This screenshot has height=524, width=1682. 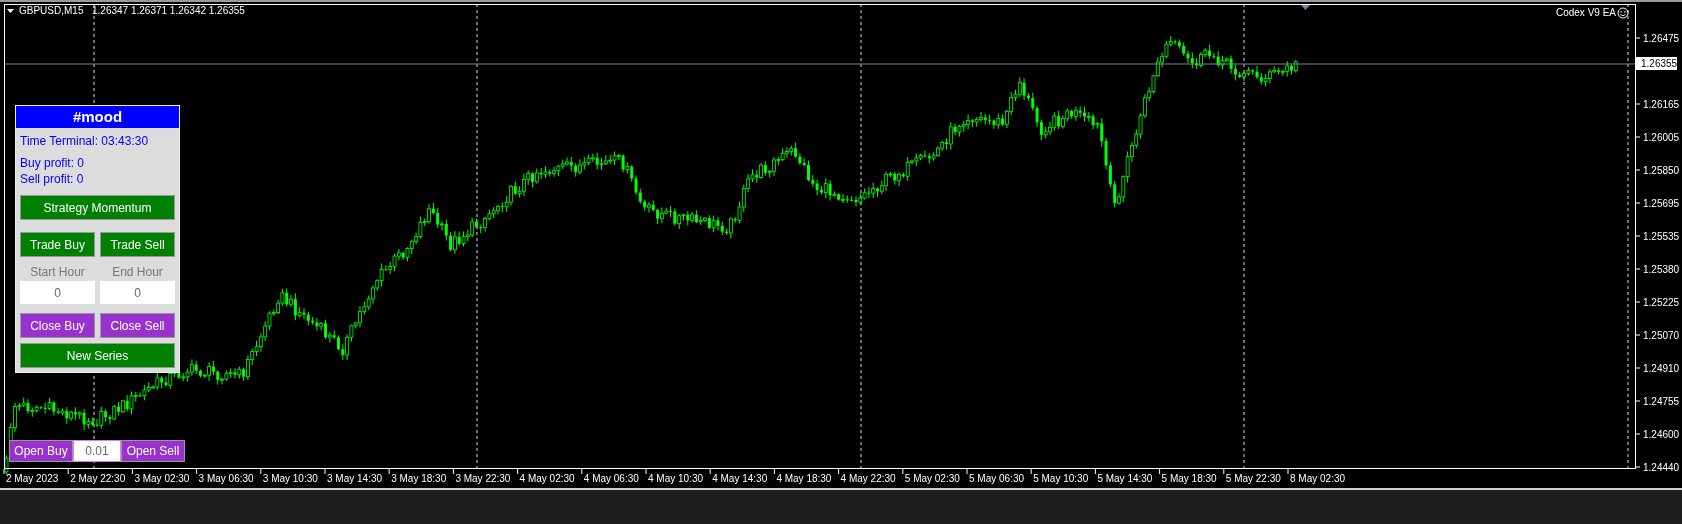 I want to click on time-label: 5 May 06:30, so click(x=997, y=478).